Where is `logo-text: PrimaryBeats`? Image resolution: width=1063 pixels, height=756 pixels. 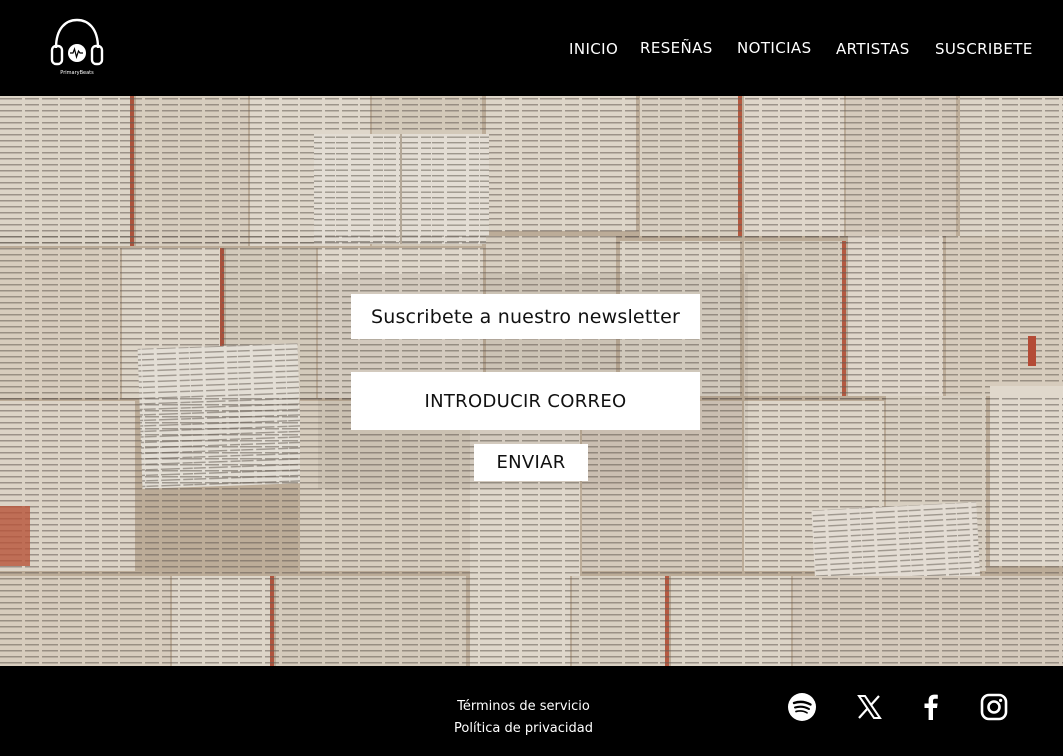
logo-text: PrimaryBeats is located at coordinates (77, 73).